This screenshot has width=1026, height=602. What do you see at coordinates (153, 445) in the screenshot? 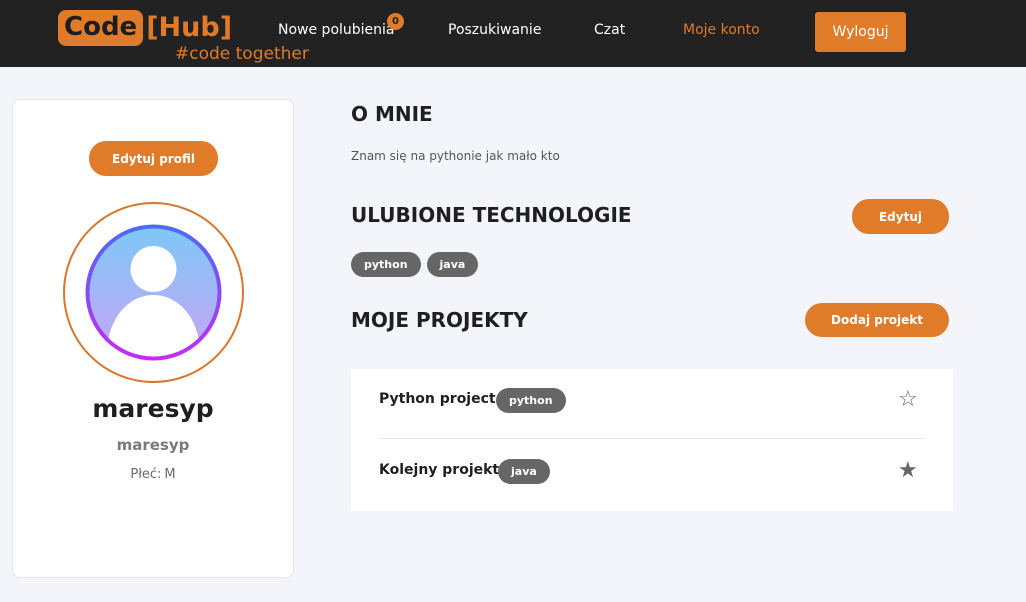
I see `profile-login: maresyp` at bounding box center [153, 445].